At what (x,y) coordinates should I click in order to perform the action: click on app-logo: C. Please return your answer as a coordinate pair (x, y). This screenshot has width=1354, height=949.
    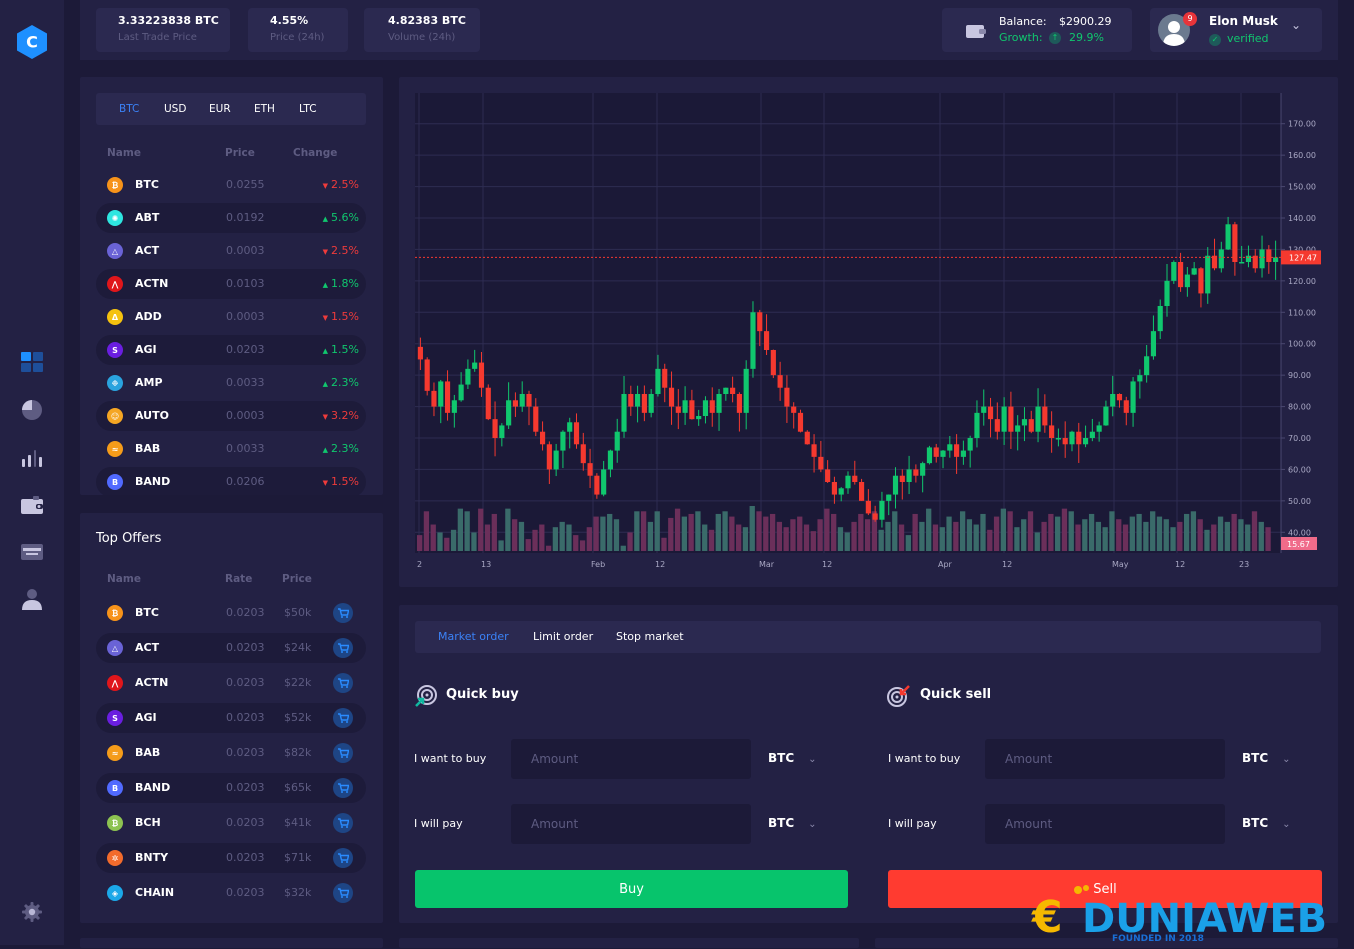
    Looking at the image, I should click on (32, 42).